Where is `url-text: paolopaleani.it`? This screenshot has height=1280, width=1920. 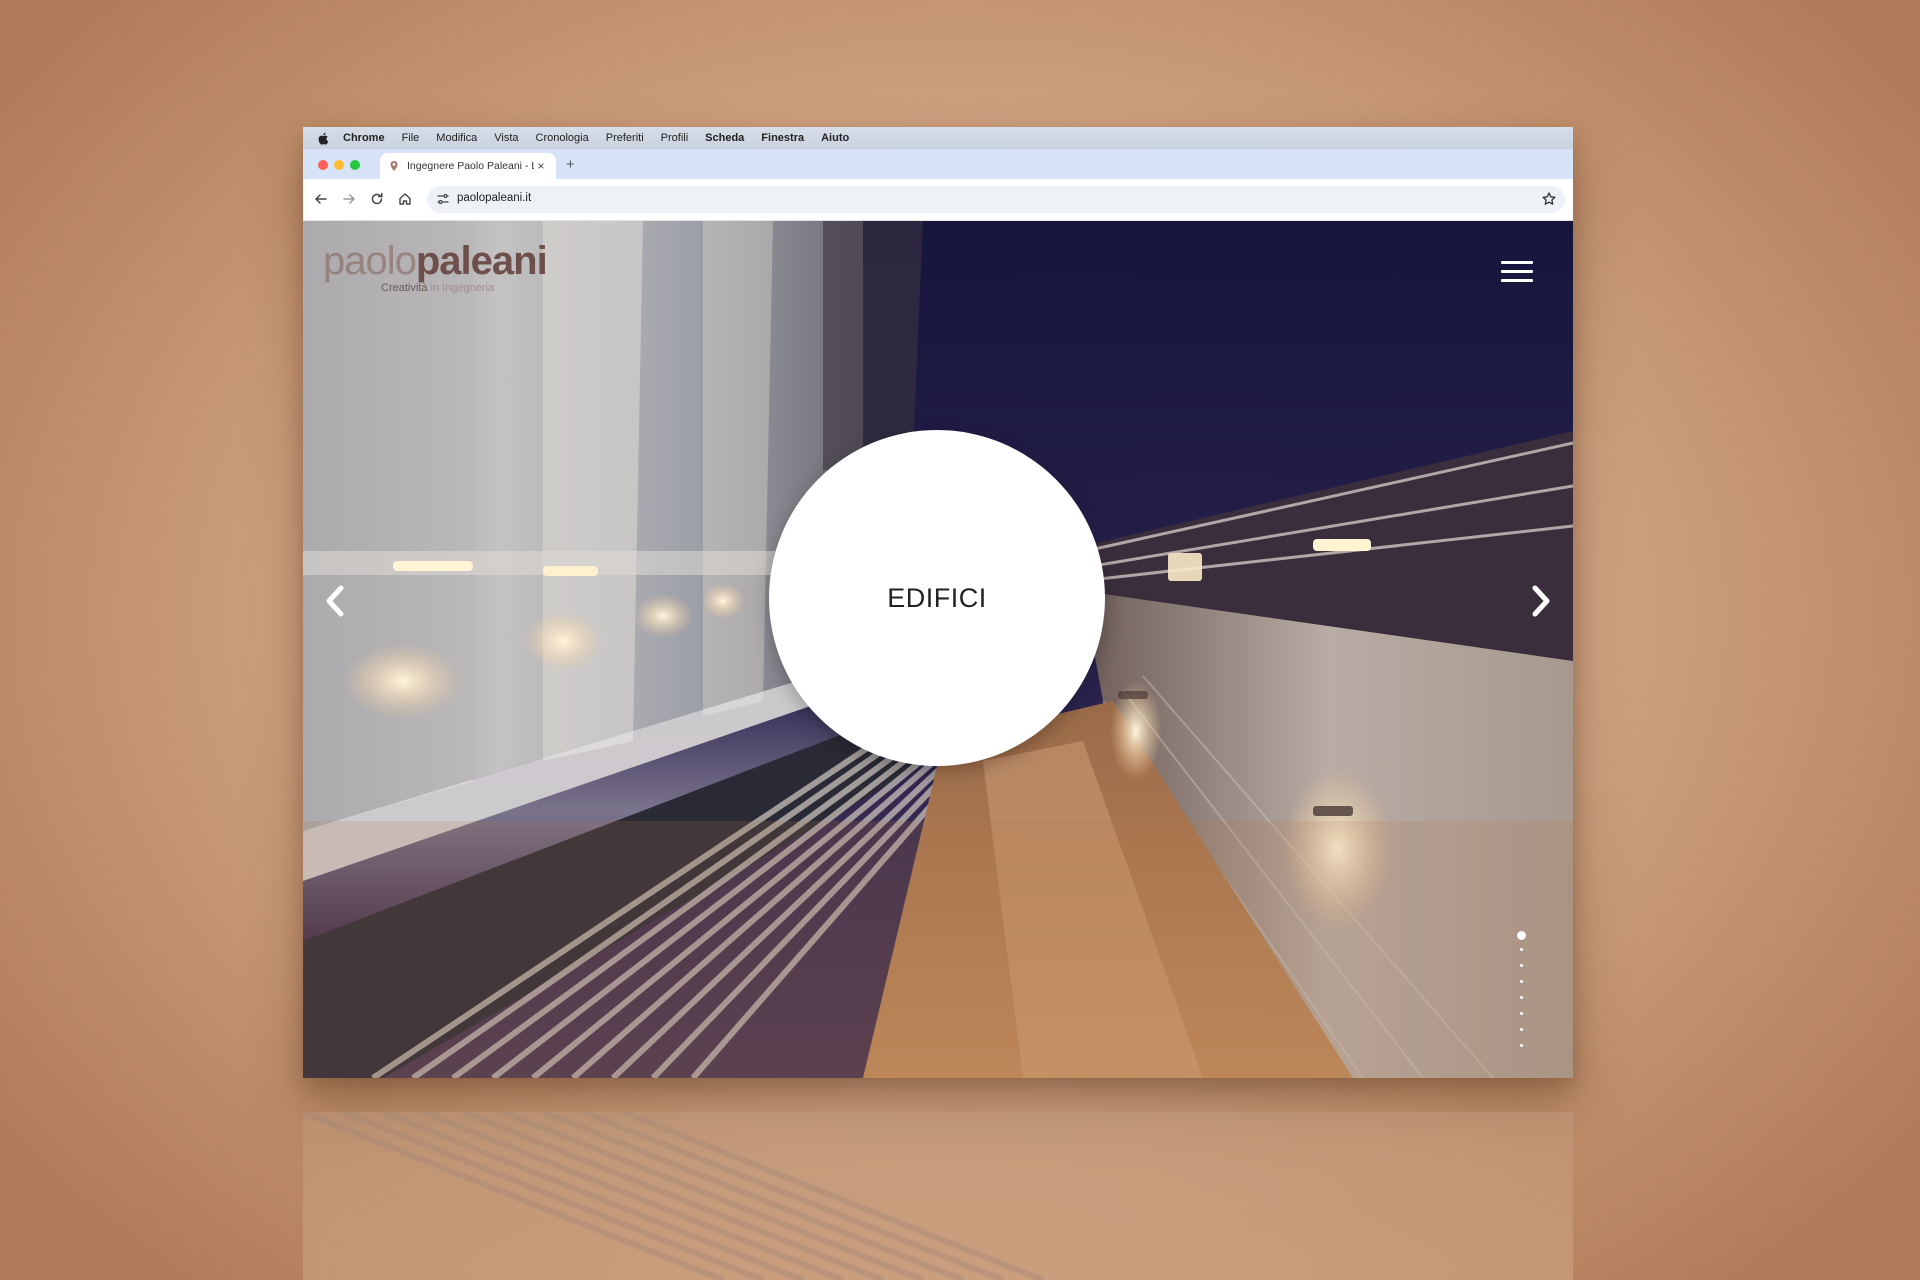 url-text: paolopaleani.it is located at coordinates (494, 198).